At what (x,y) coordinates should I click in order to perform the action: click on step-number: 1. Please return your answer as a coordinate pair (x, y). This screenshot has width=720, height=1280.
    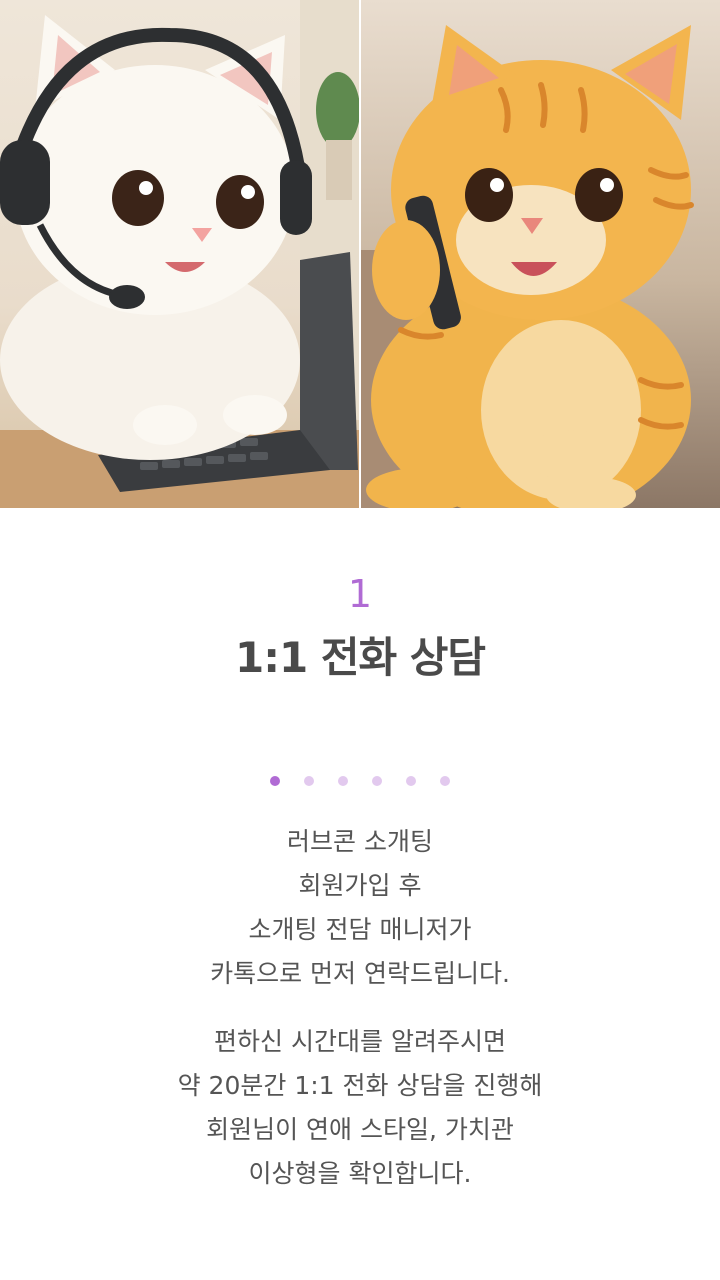
    Looking at the image, I should click on (360, 594).